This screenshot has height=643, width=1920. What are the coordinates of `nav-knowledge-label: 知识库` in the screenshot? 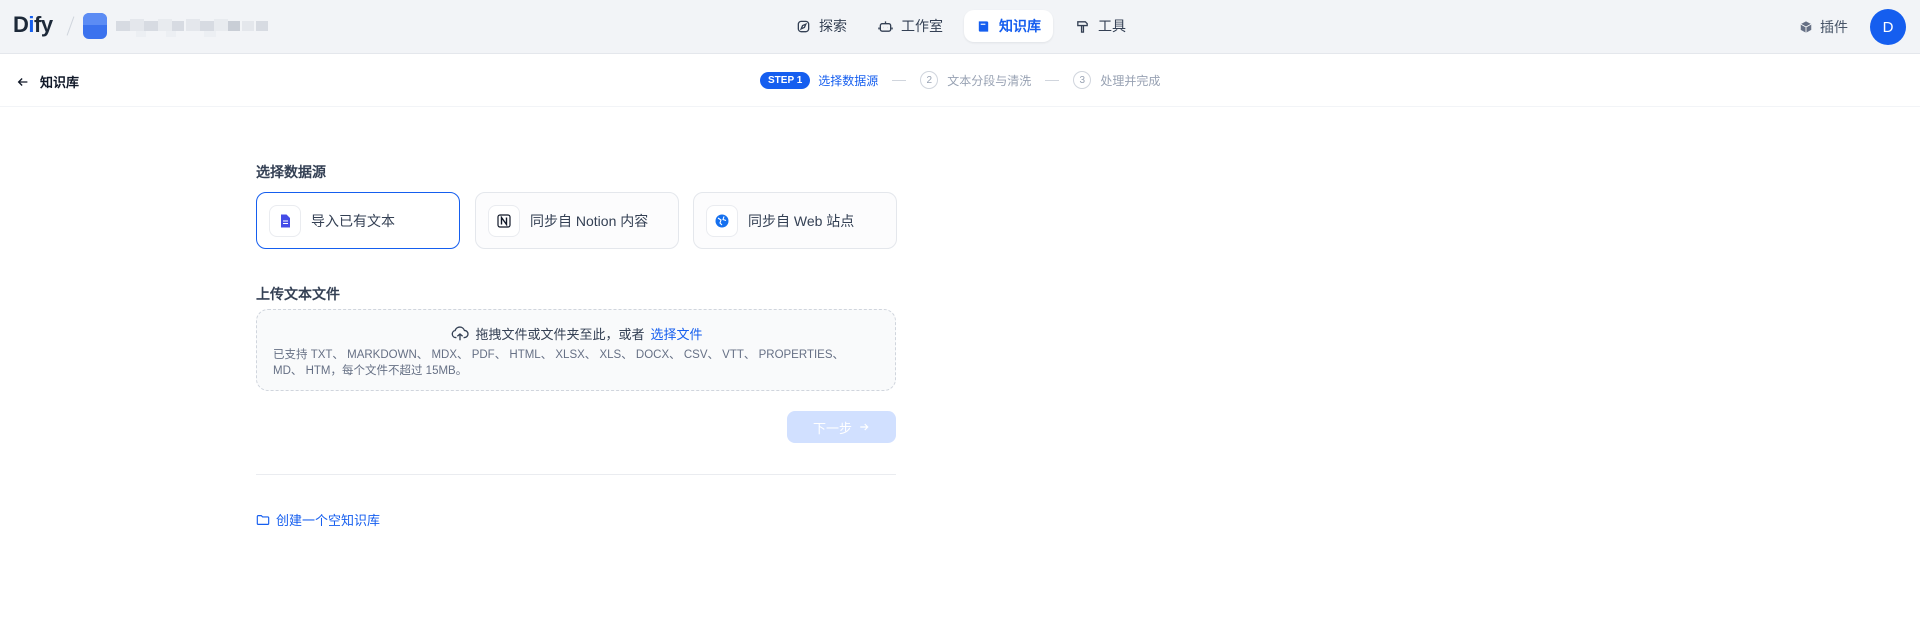 It's located at (1020, 26).